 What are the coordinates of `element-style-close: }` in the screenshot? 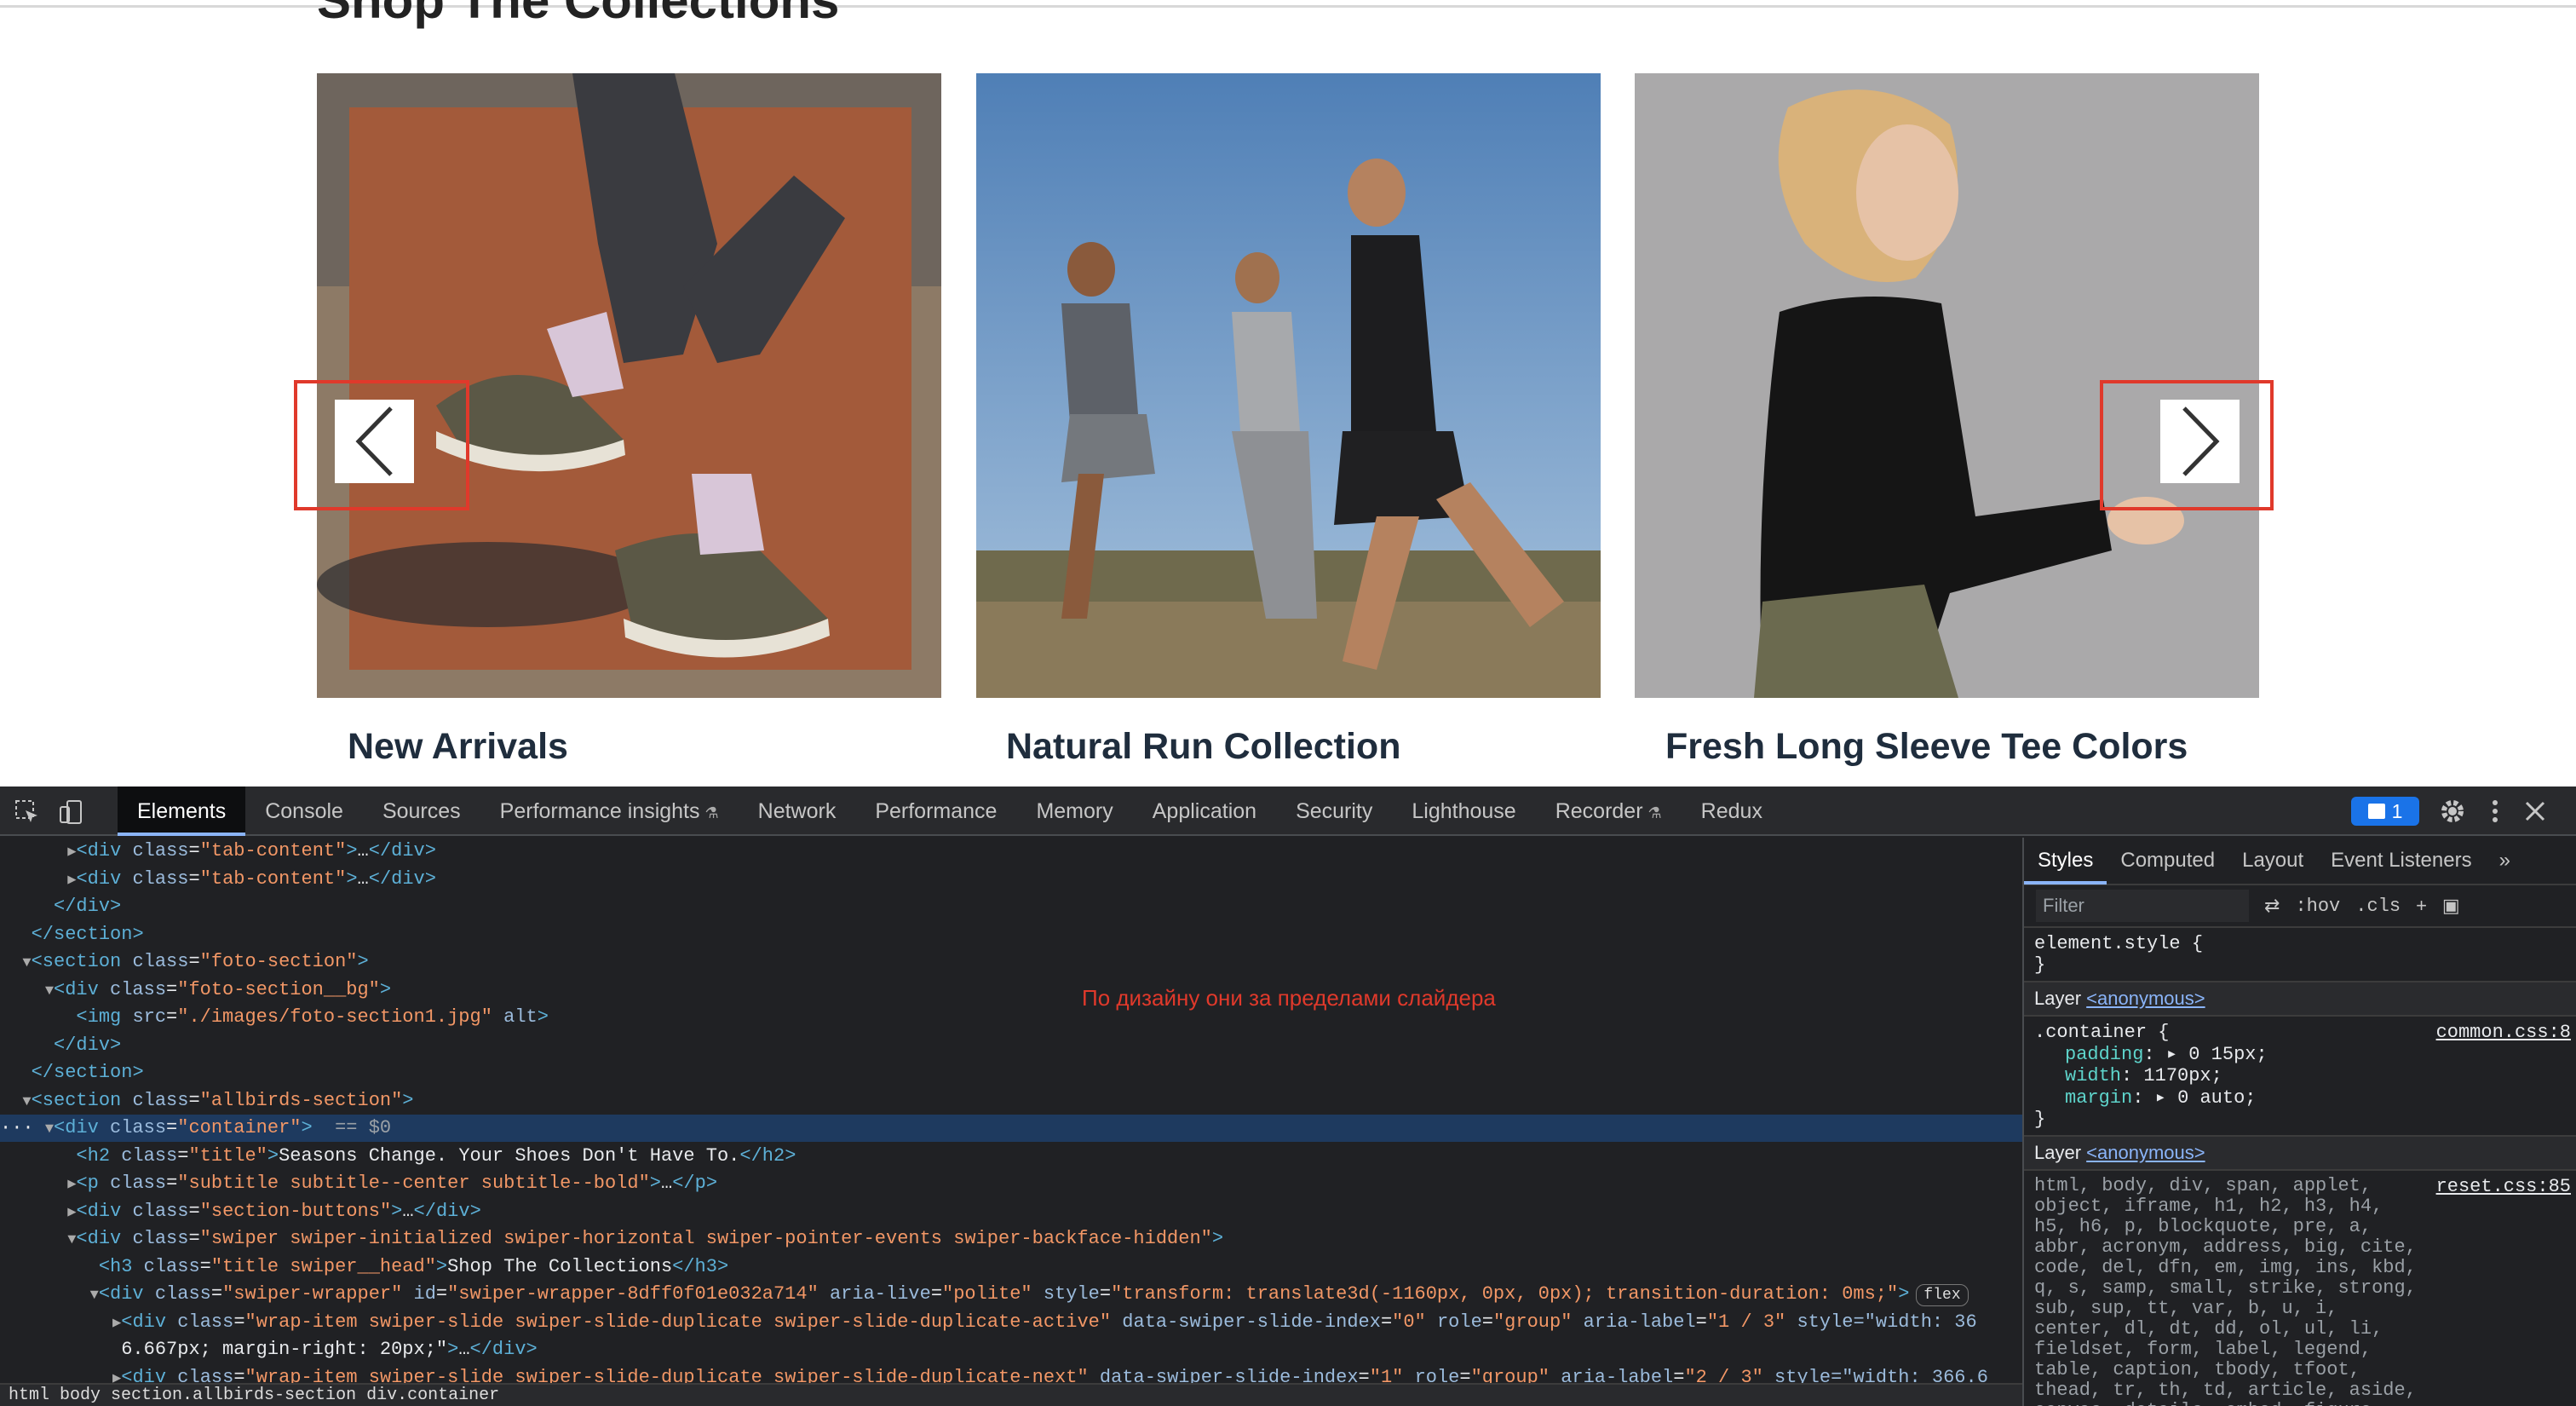 It's located at (2040, 965).